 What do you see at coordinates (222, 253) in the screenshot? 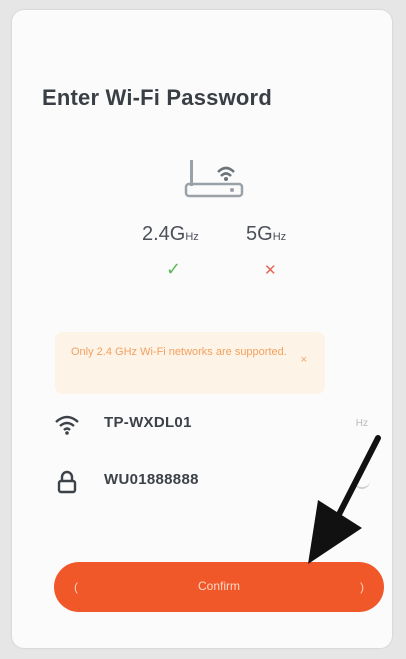
I see `band-support-indicator: 2.4GHz 5GHz ✓ ✕` at bounding box center [222, 253].